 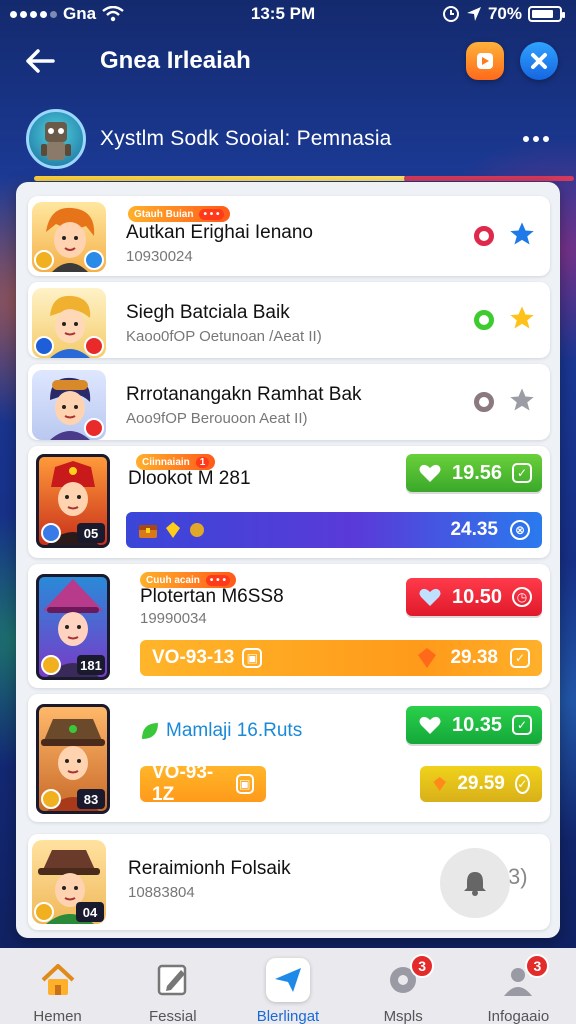 What do you see at coordinates (91, 665) in the screenshot?
I see `level-badge: 181` at bounding box center [91, 665].